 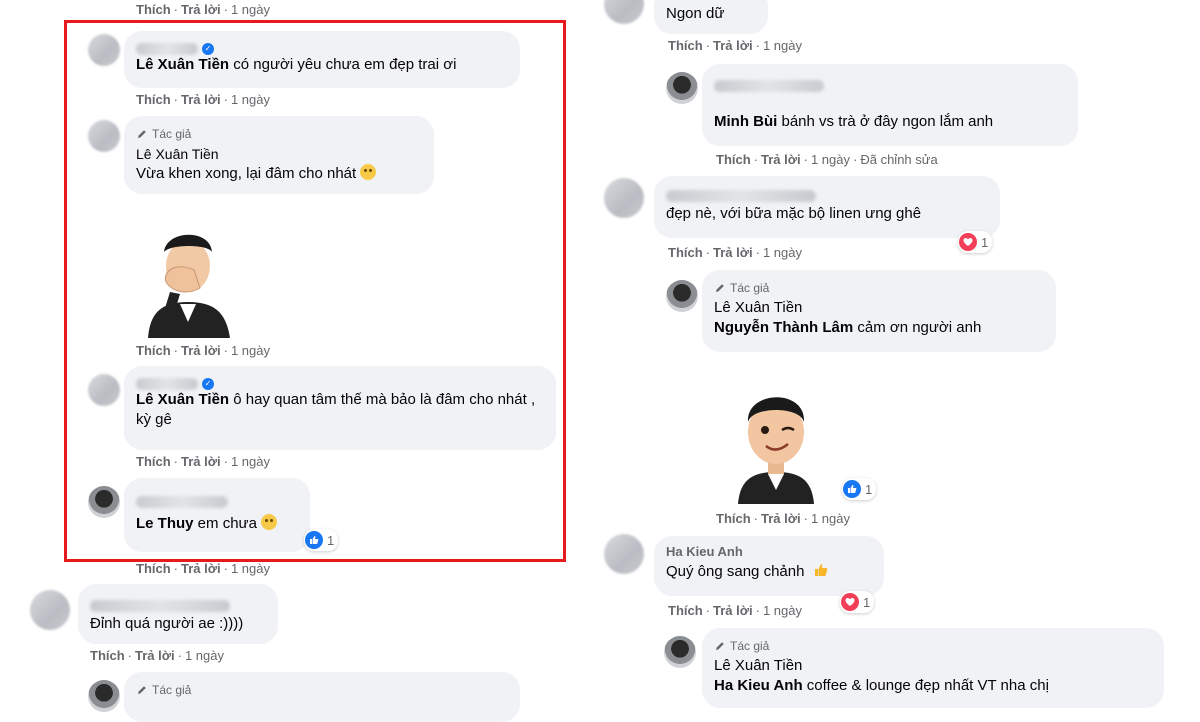 What do you see at coordinates (178, 614) in the screenshot?
I see `comment-bubble: Đỉnh quá người ae :))))` at bounding box center [178, 614].